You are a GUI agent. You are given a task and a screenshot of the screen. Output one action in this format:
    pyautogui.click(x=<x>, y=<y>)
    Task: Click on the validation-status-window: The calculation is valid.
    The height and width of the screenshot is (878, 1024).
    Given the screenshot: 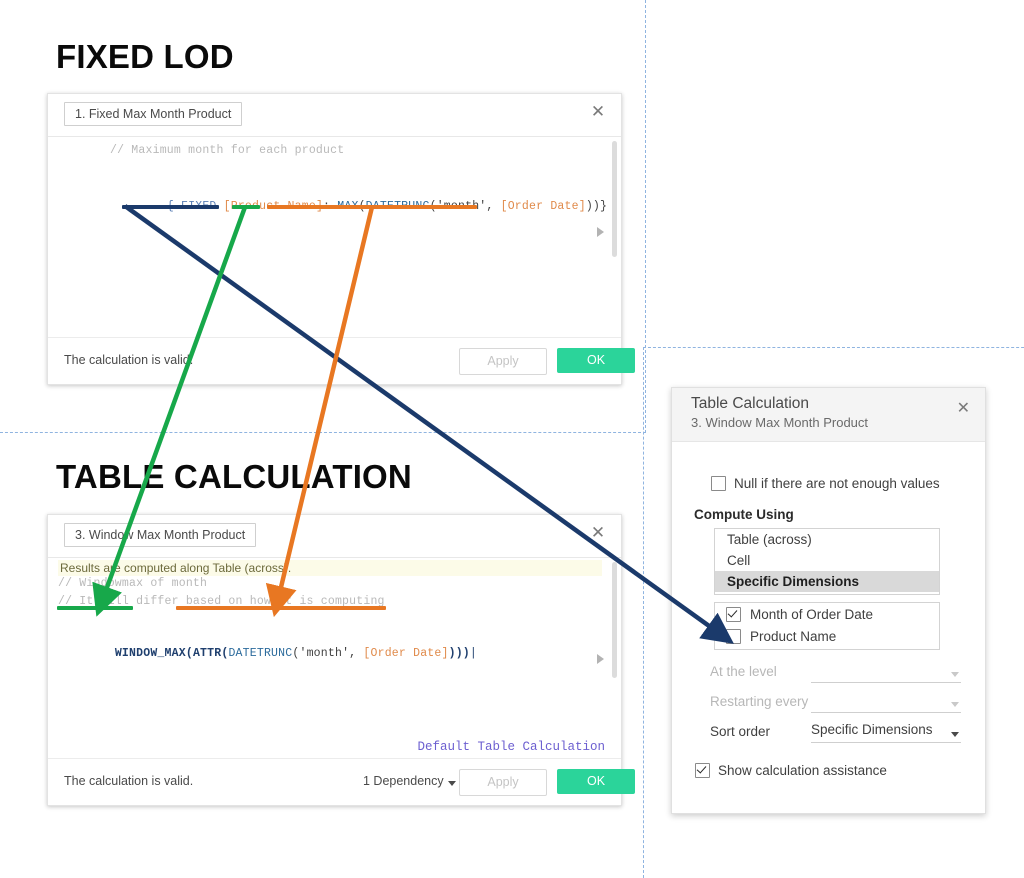 What is the action you would take?
    pyautogui.click(x=129, y=781)
    